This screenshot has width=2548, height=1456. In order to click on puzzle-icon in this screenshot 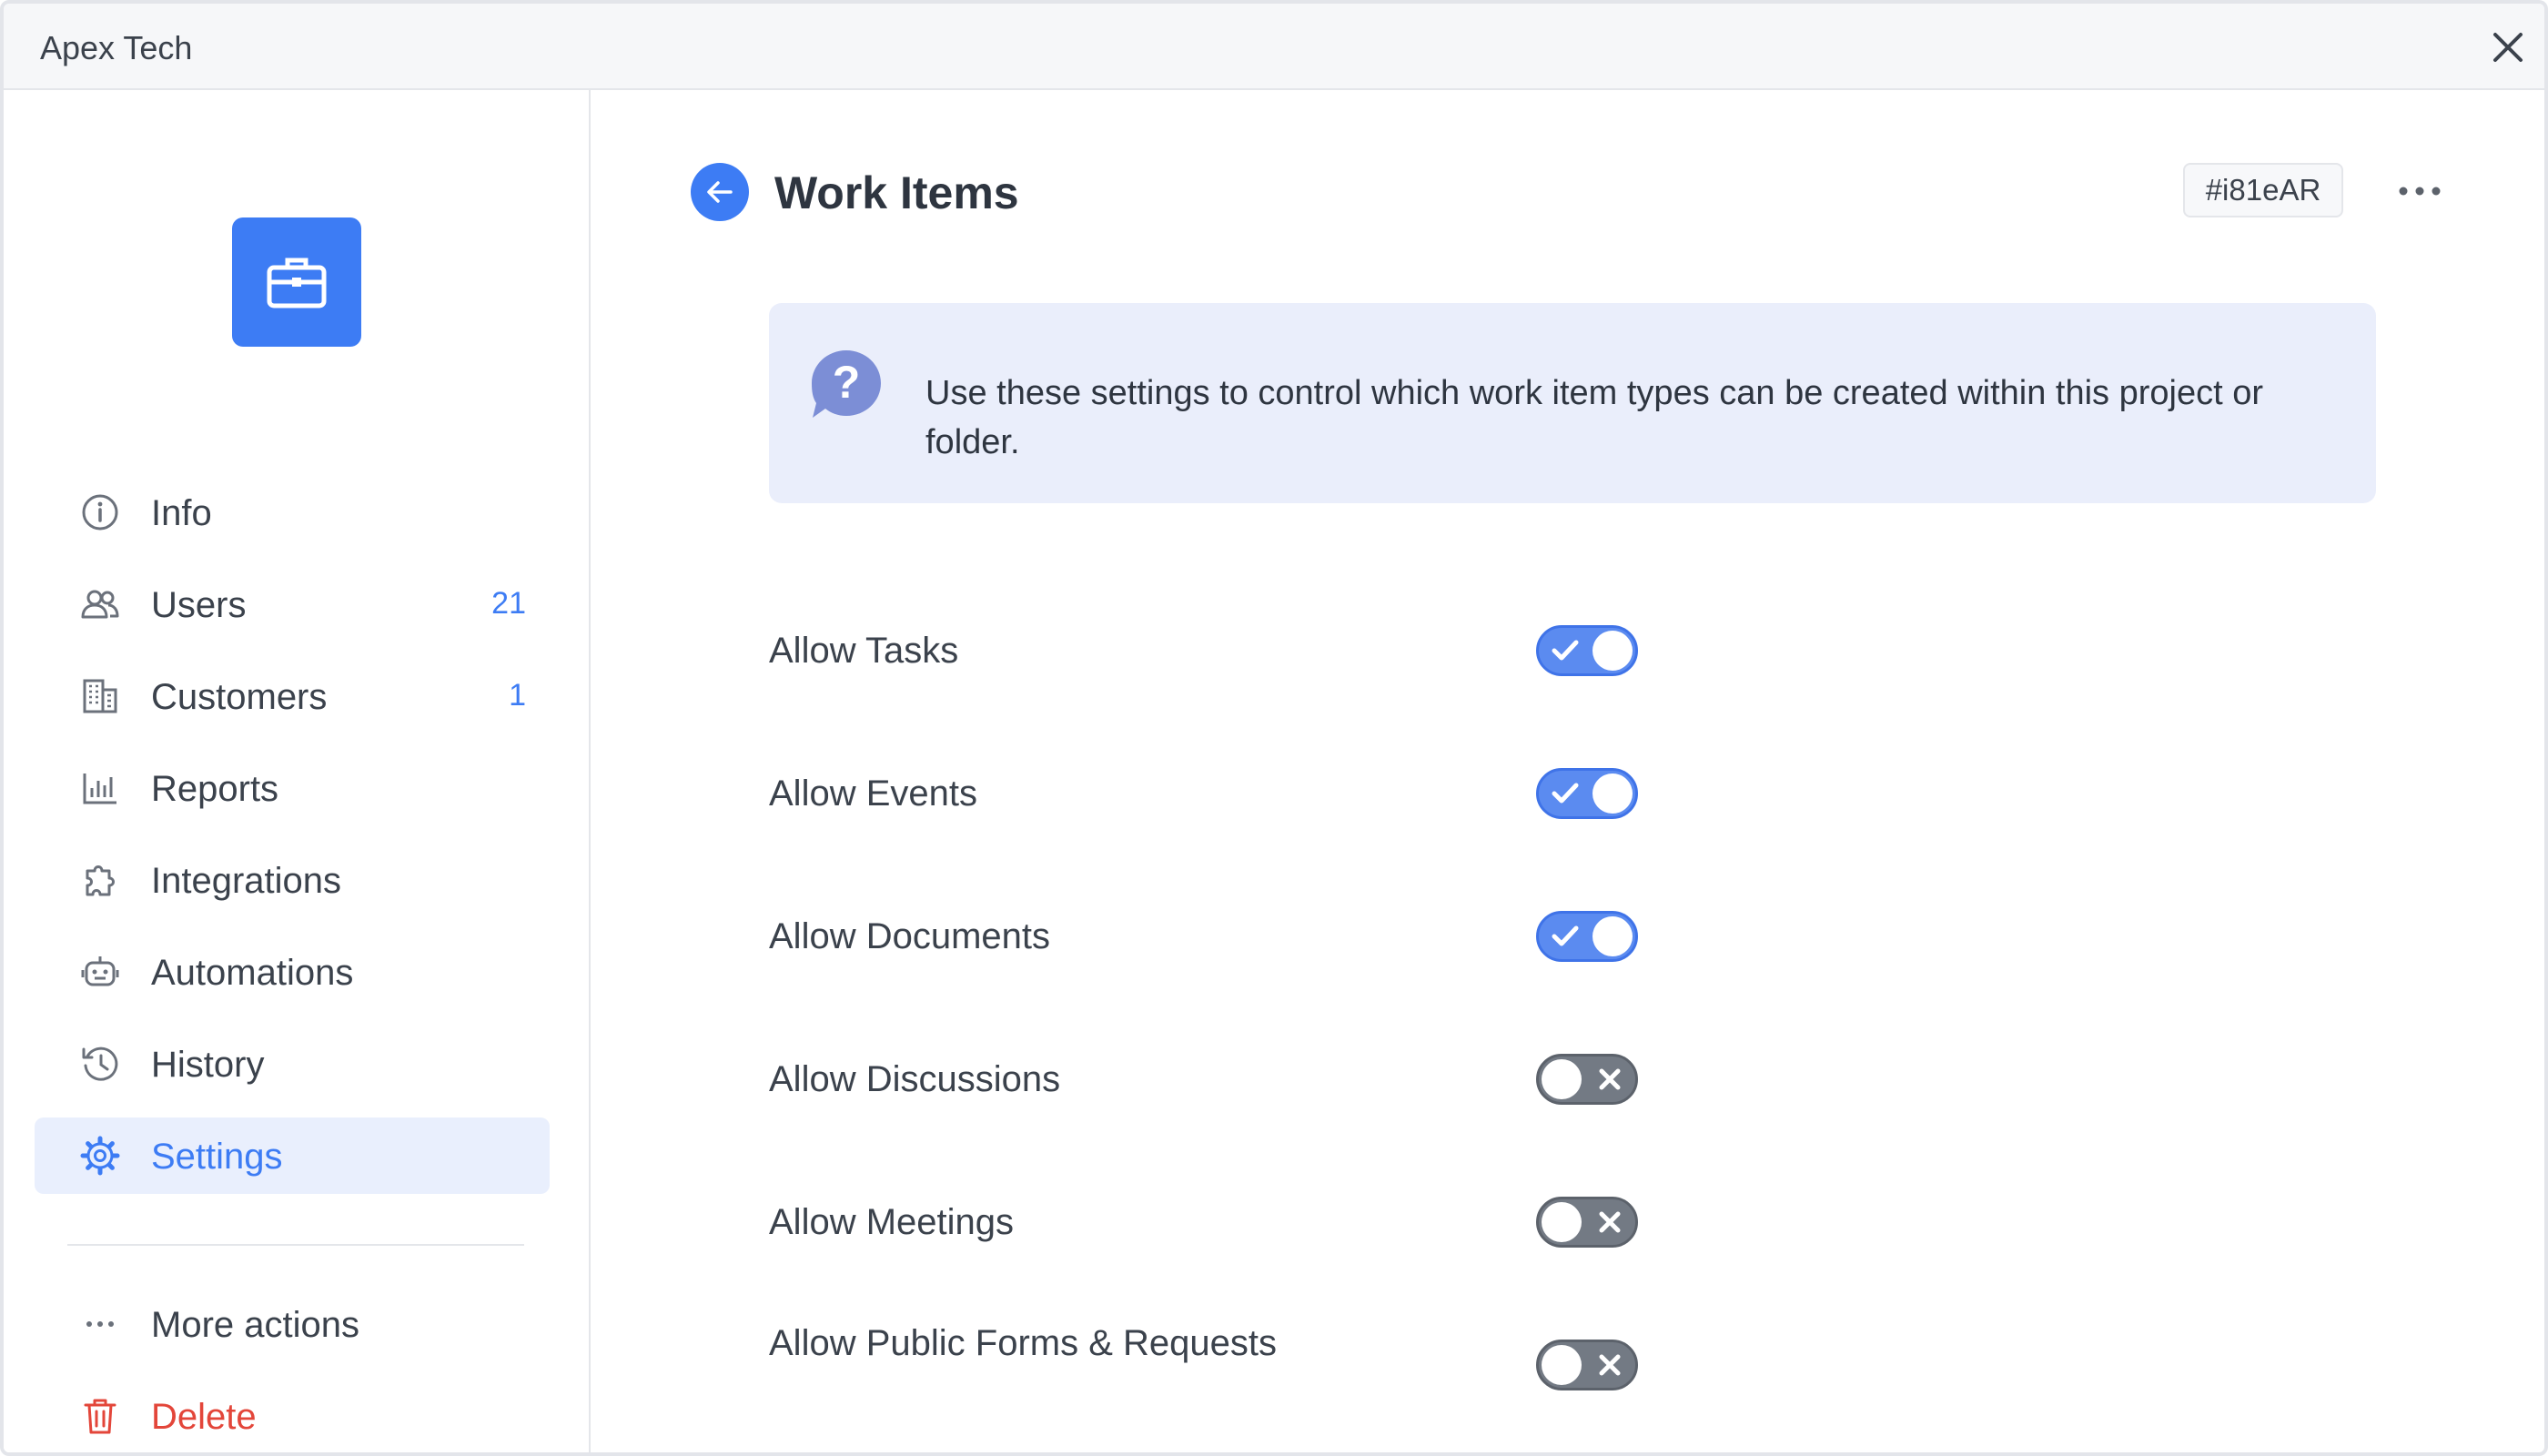, I will do `click(101, 881)`.